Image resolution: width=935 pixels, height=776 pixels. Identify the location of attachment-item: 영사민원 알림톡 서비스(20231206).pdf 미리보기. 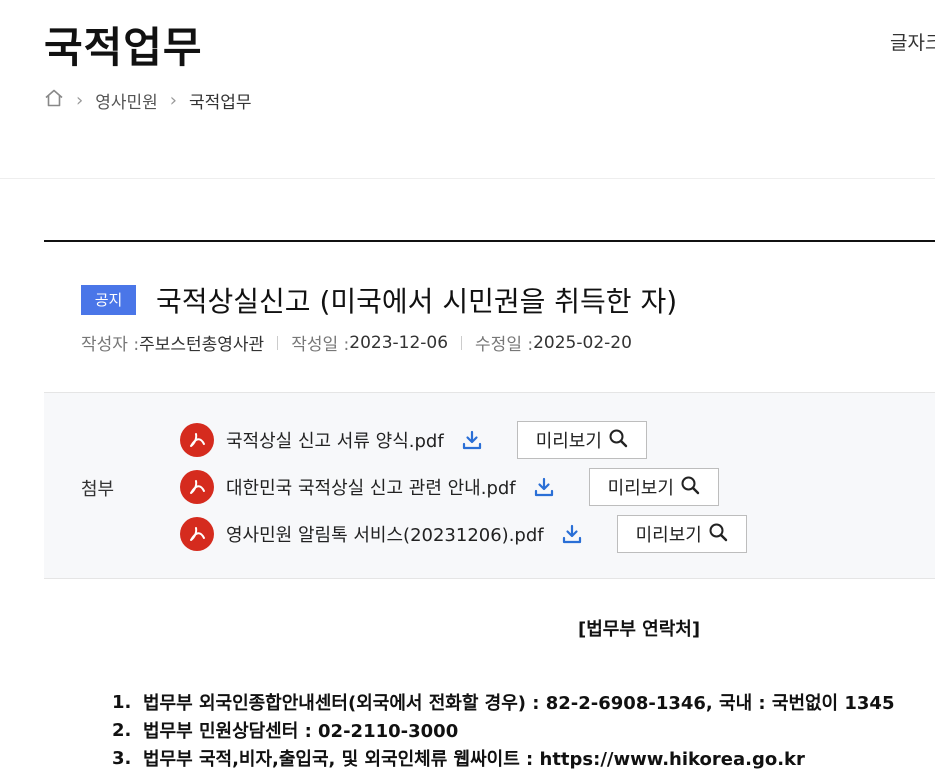
(463, 534).